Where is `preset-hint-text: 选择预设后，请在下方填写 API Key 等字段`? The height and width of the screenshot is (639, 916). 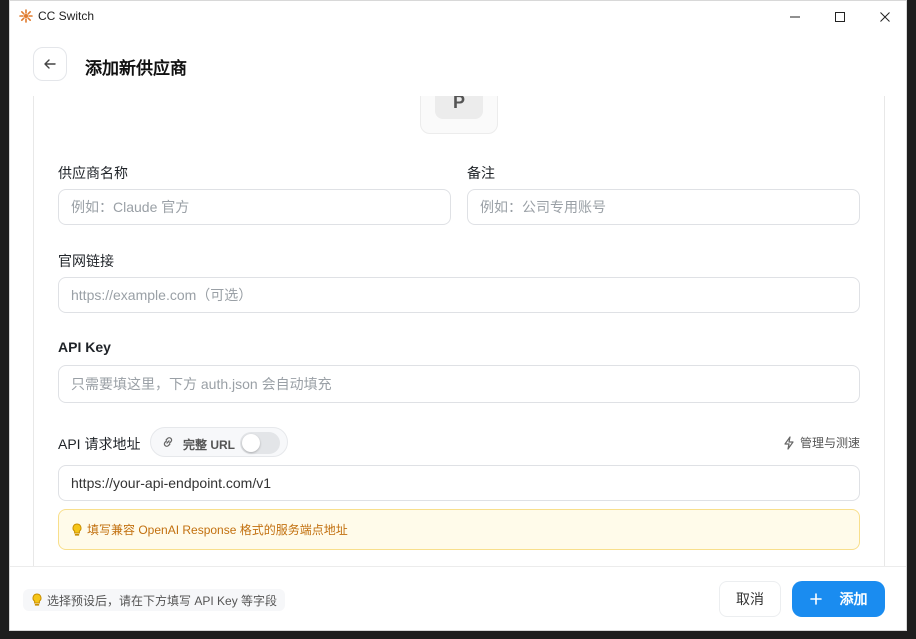
preset-hint-text: 选择预设后，请在下方填写 API Key 等字段 is located at coordinates (162, 600).